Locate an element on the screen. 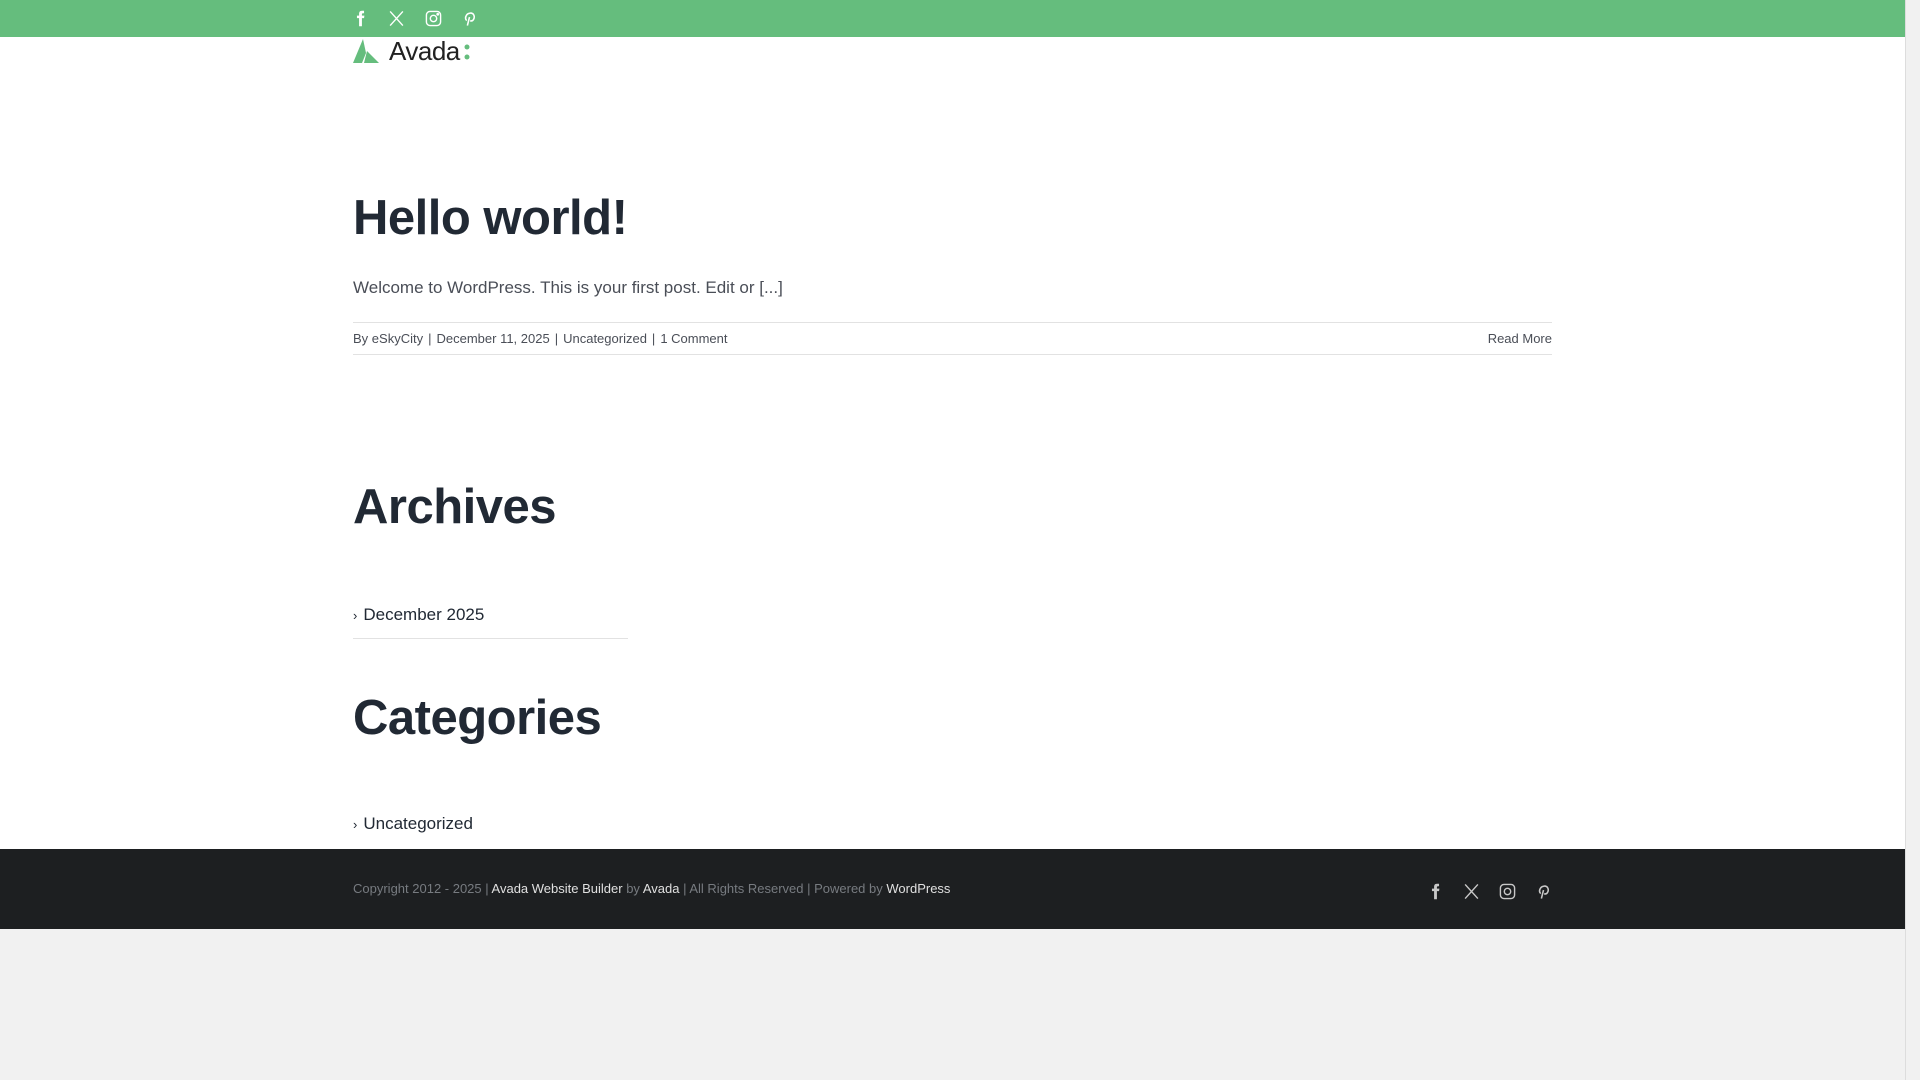 The width and height of the screenshot is (1920, 1080). category-item: › Uncategorized is located at coordinates (413, 824).